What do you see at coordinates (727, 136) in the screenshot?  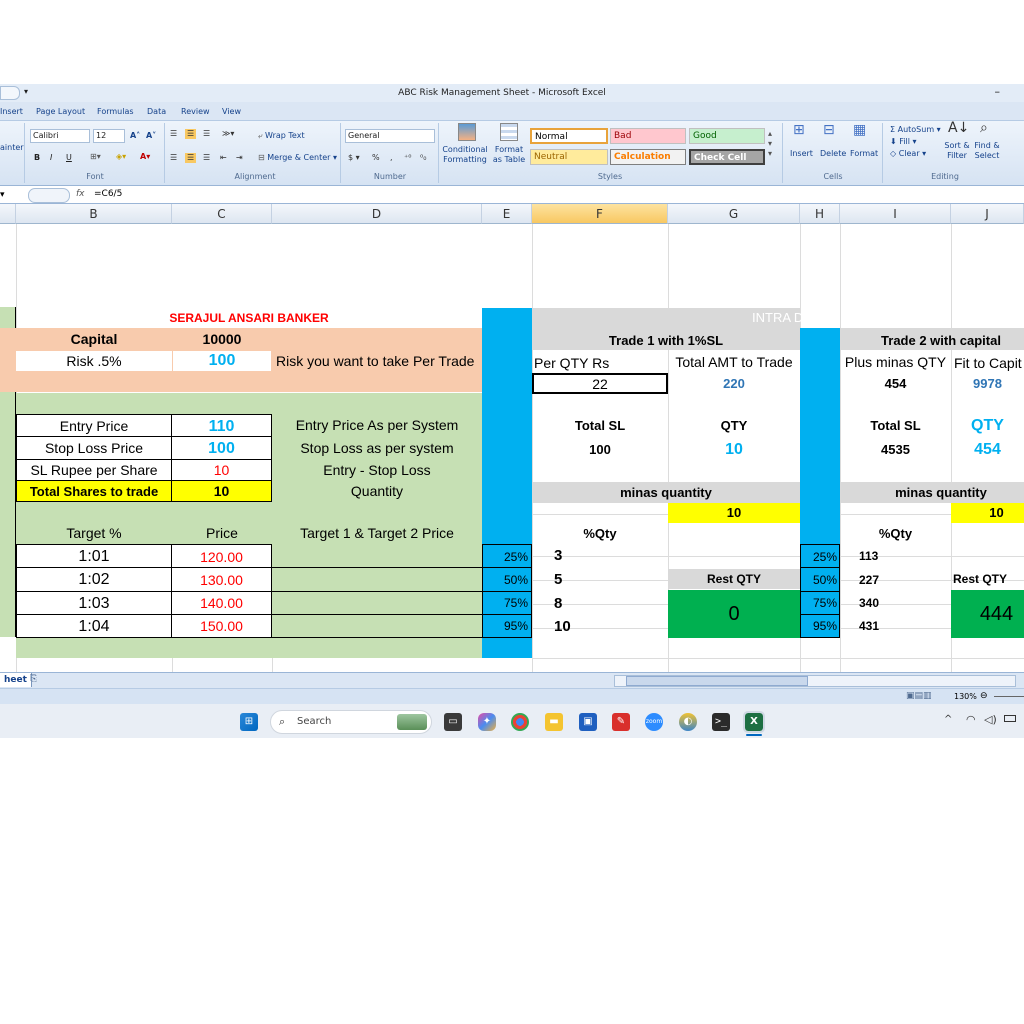 I see `style-good: Good` at bounding box center [727, 136].